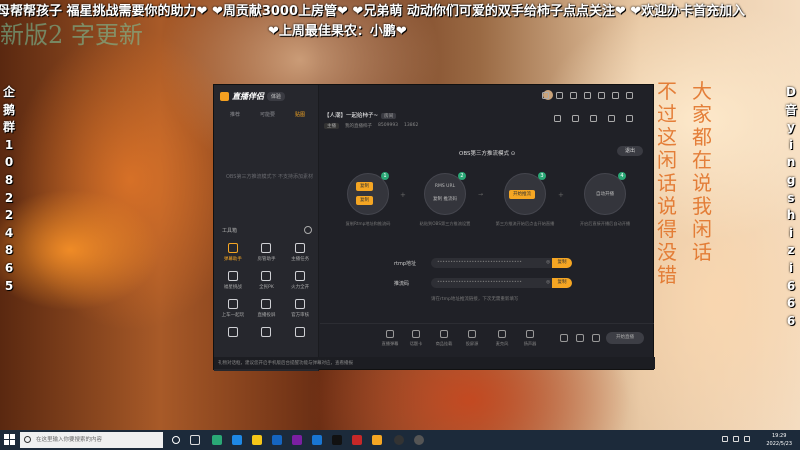 The image size is (800, 450). Describe the element at coordinates (337, 440) in the screenshot. I see `media-icon` at that location.